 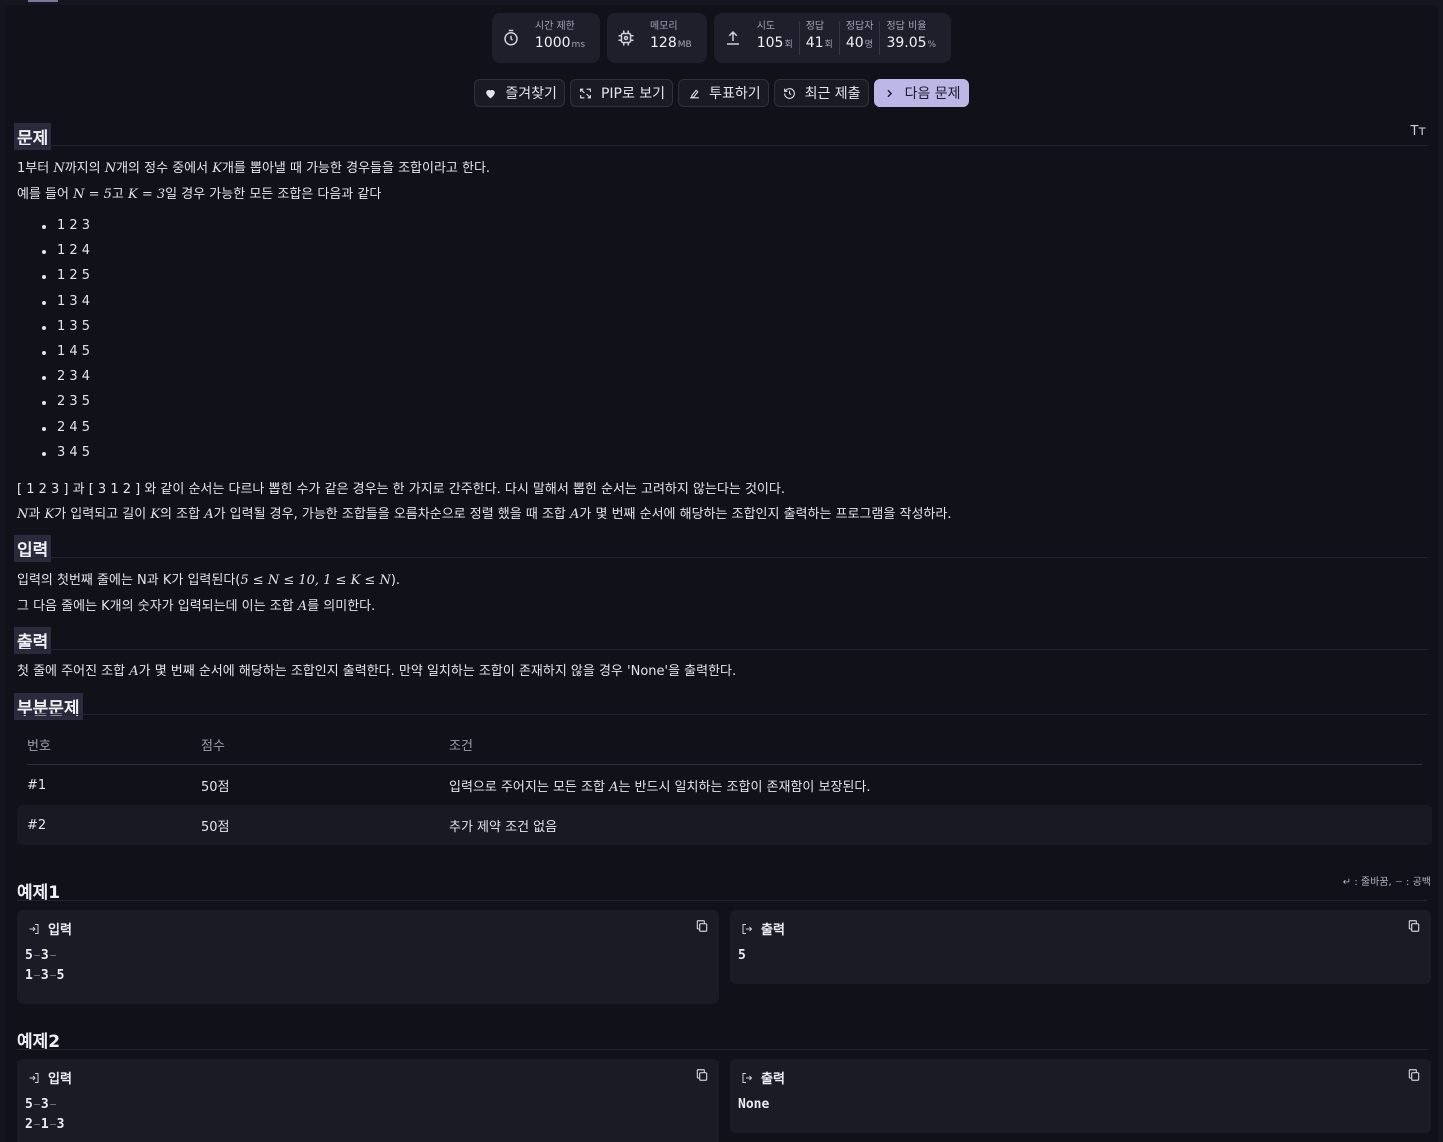 I want to click on heart-icon, so click(x=490, y=93).